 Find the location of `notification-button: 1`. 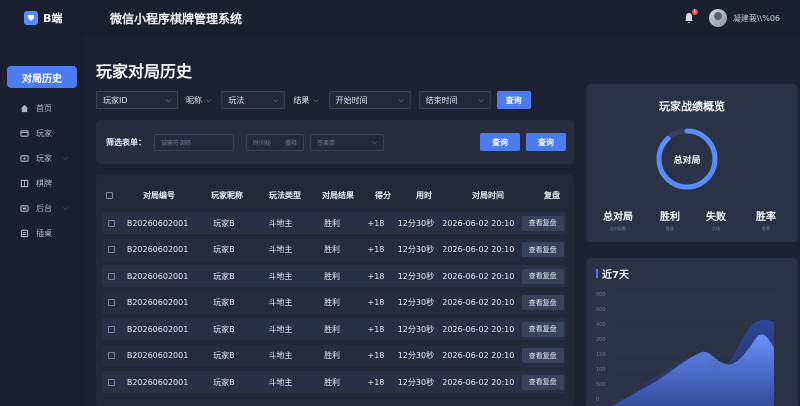

notification-button: 1 is located at coordinates (690, 16).